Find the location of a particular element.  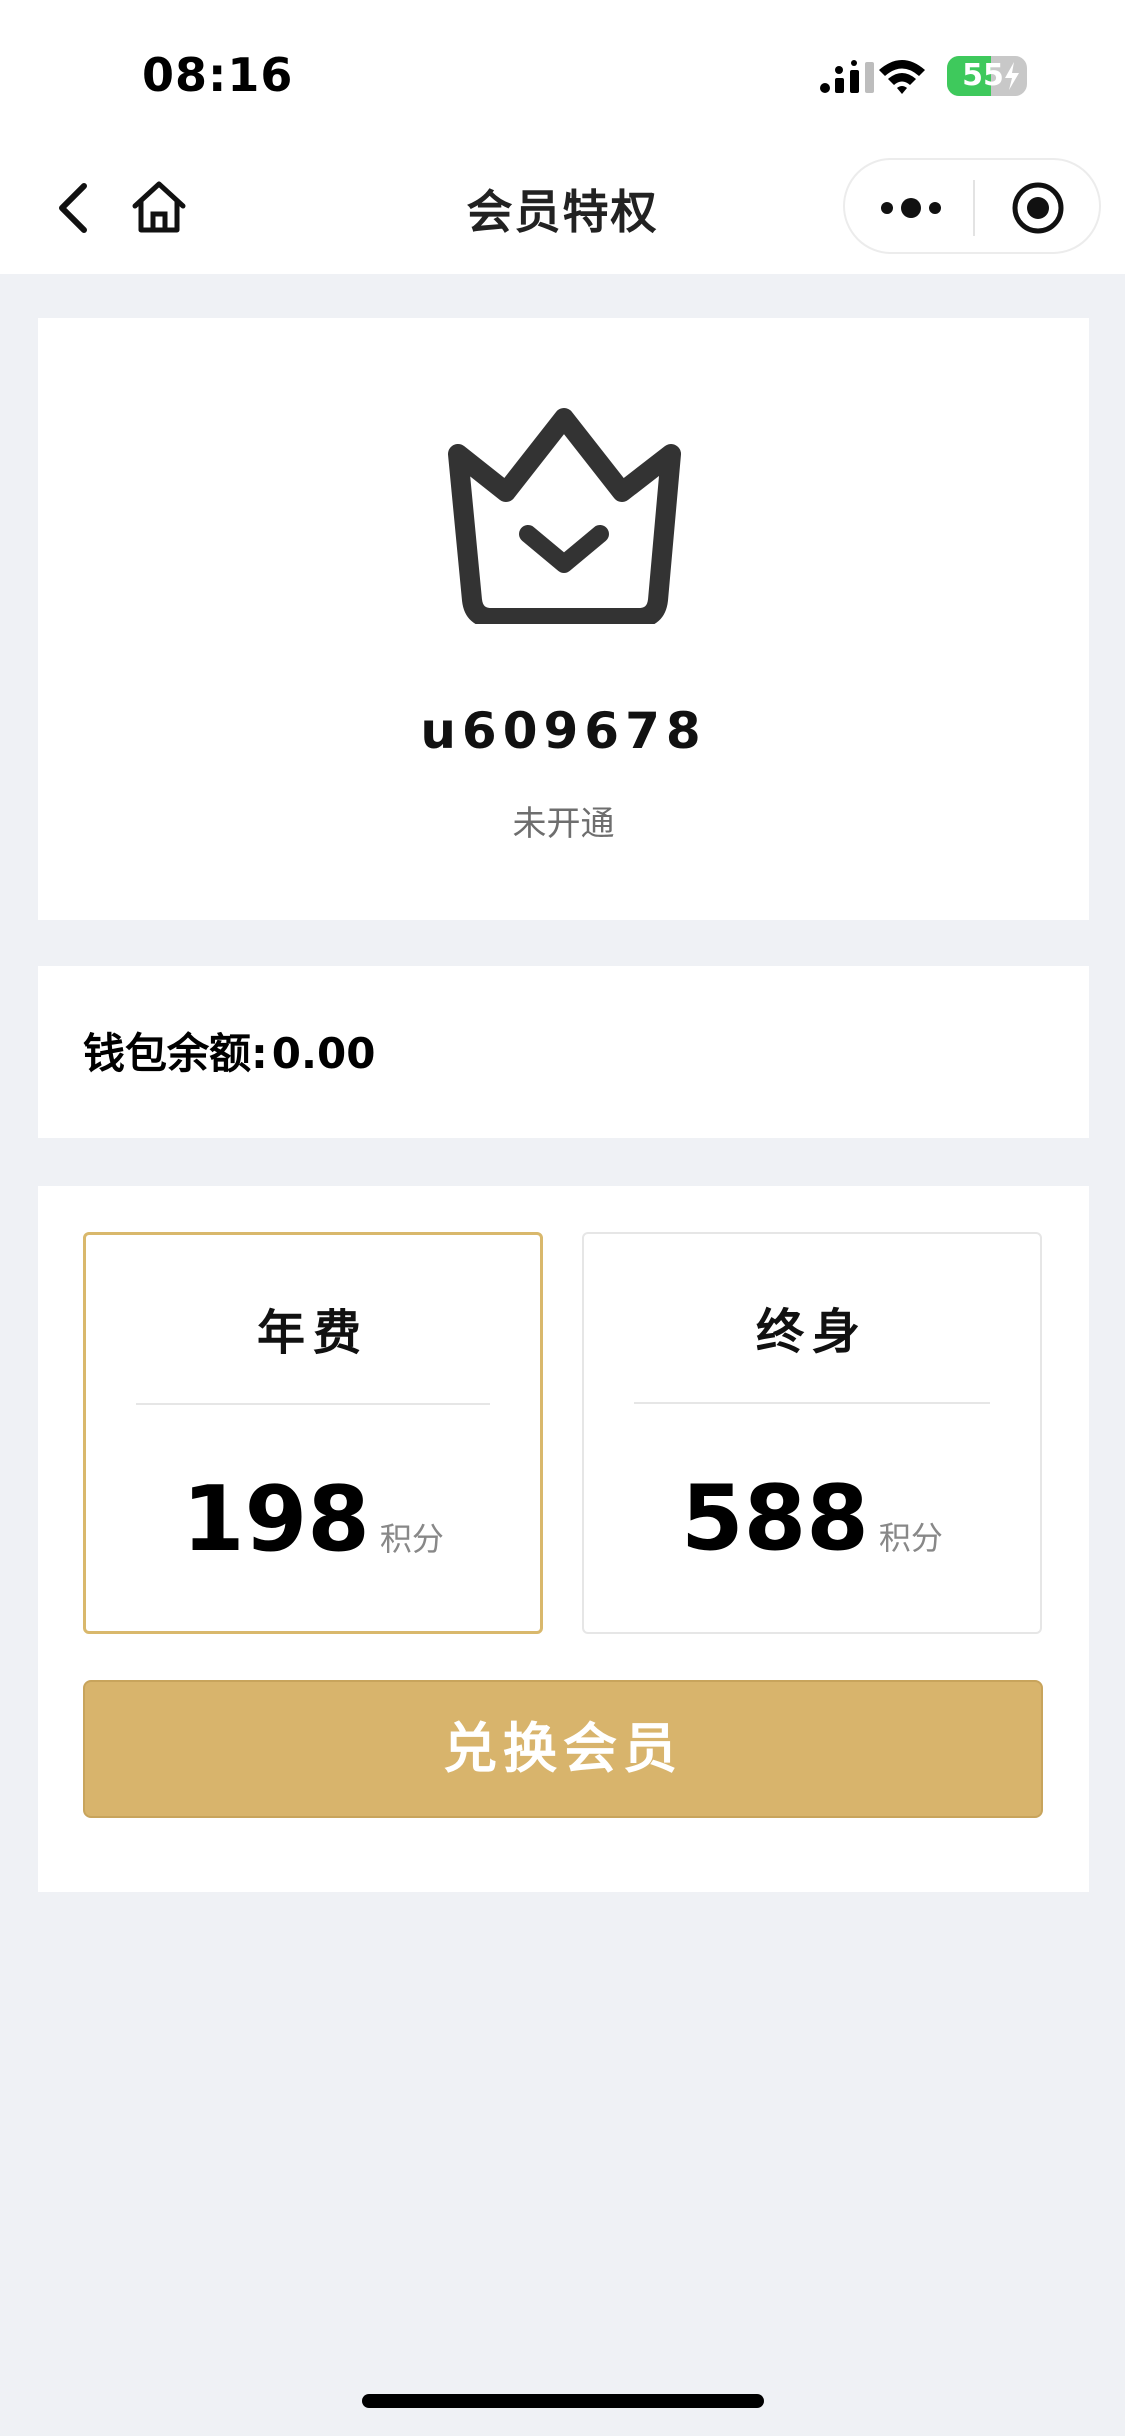

status-bar: 08:16 55 is located at coordinates (562, 75).